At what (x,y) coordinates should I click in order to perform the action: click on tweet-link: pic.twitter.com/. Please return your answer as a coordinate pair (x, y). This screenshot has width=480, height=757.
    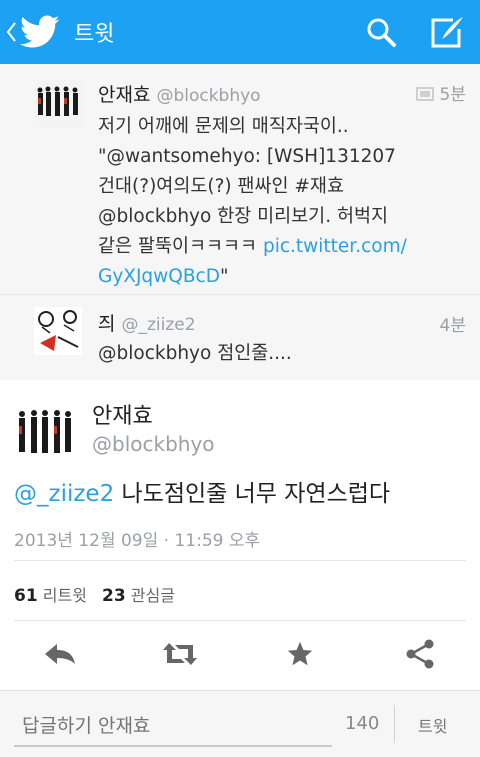
    Looking at the image, I should click on (335, 246).